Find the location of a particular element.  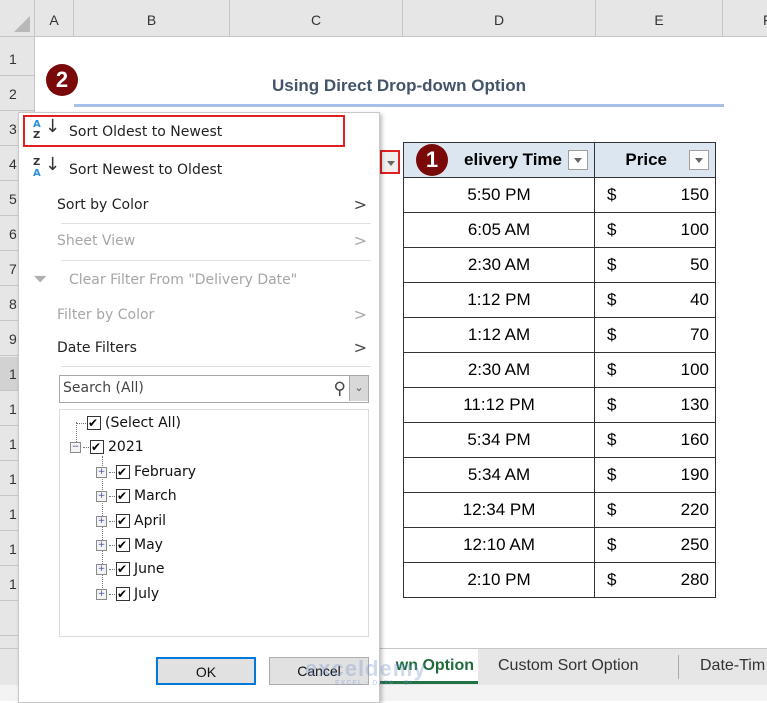

chevron-down-icon: ⌄ is located at coordinates (358, 388).